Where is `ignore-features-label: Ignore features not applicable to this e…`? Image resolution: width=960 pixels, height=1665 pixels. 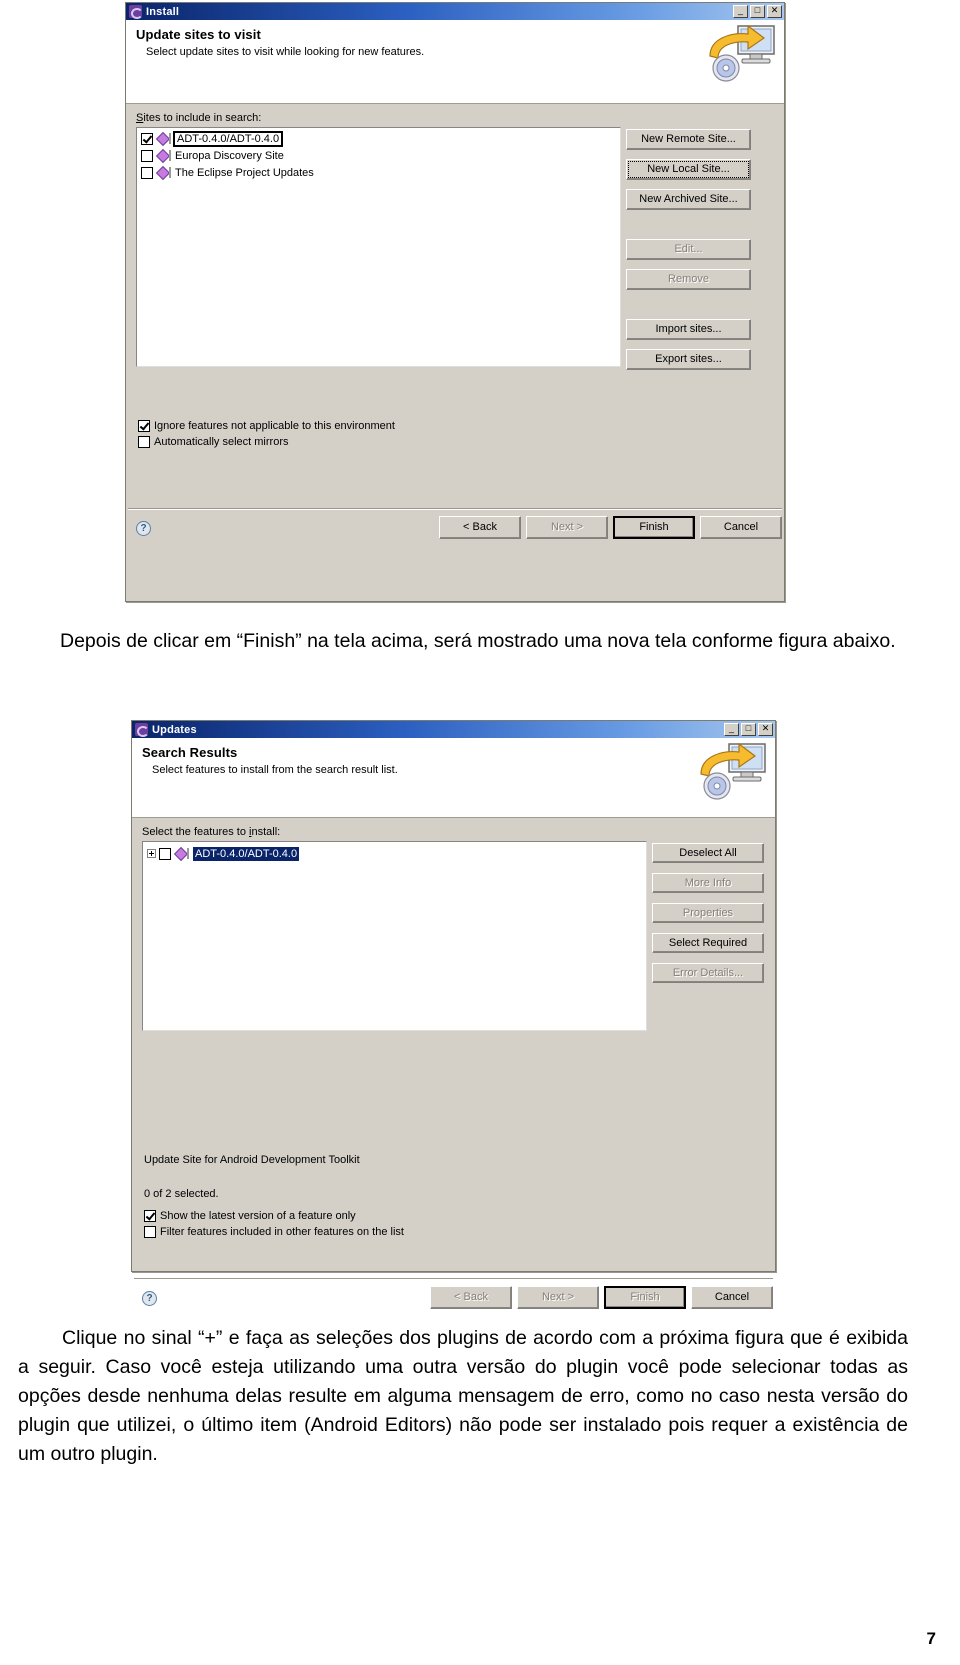 ignore-features-label: Ignore features not applicable to this e… is located at coordinates (274, 426).